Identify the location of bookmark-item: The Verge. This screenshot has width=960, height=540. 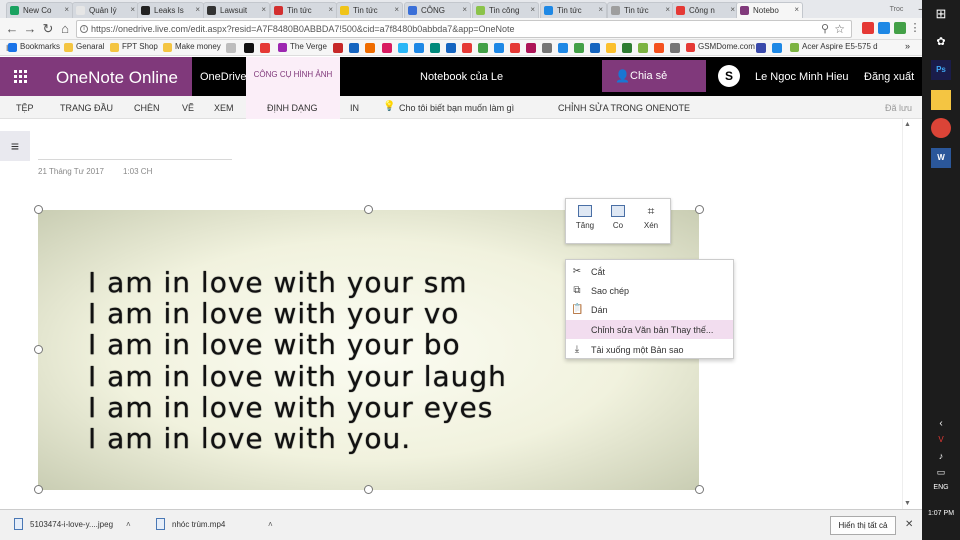
(302, 47).